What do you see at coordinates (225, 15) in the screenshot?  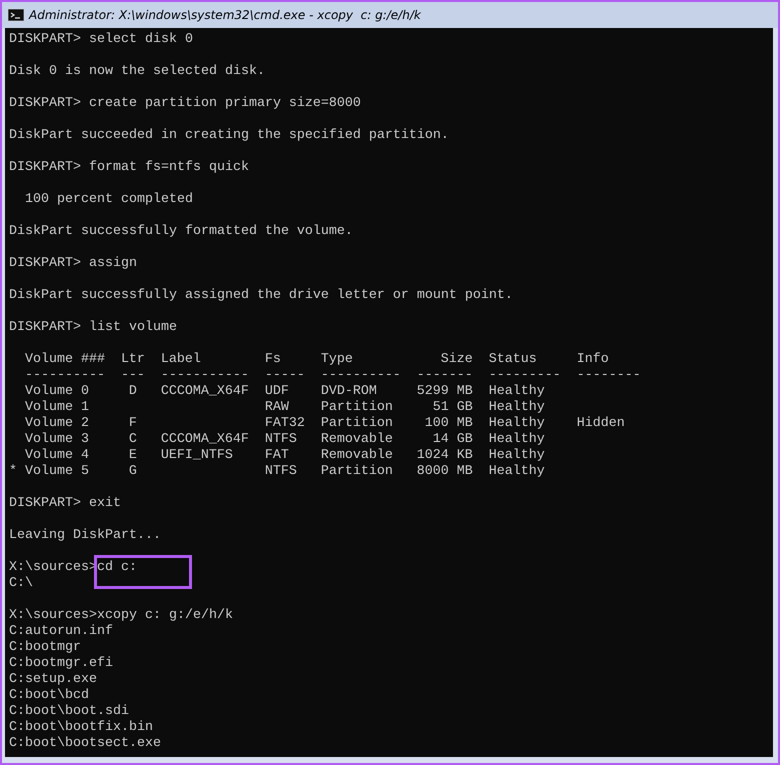 I see `window-title: Administrator: X:\windows\system32\cmd.exe - xcopy c: g:/e/h/k` at bounding box center [225, 15].